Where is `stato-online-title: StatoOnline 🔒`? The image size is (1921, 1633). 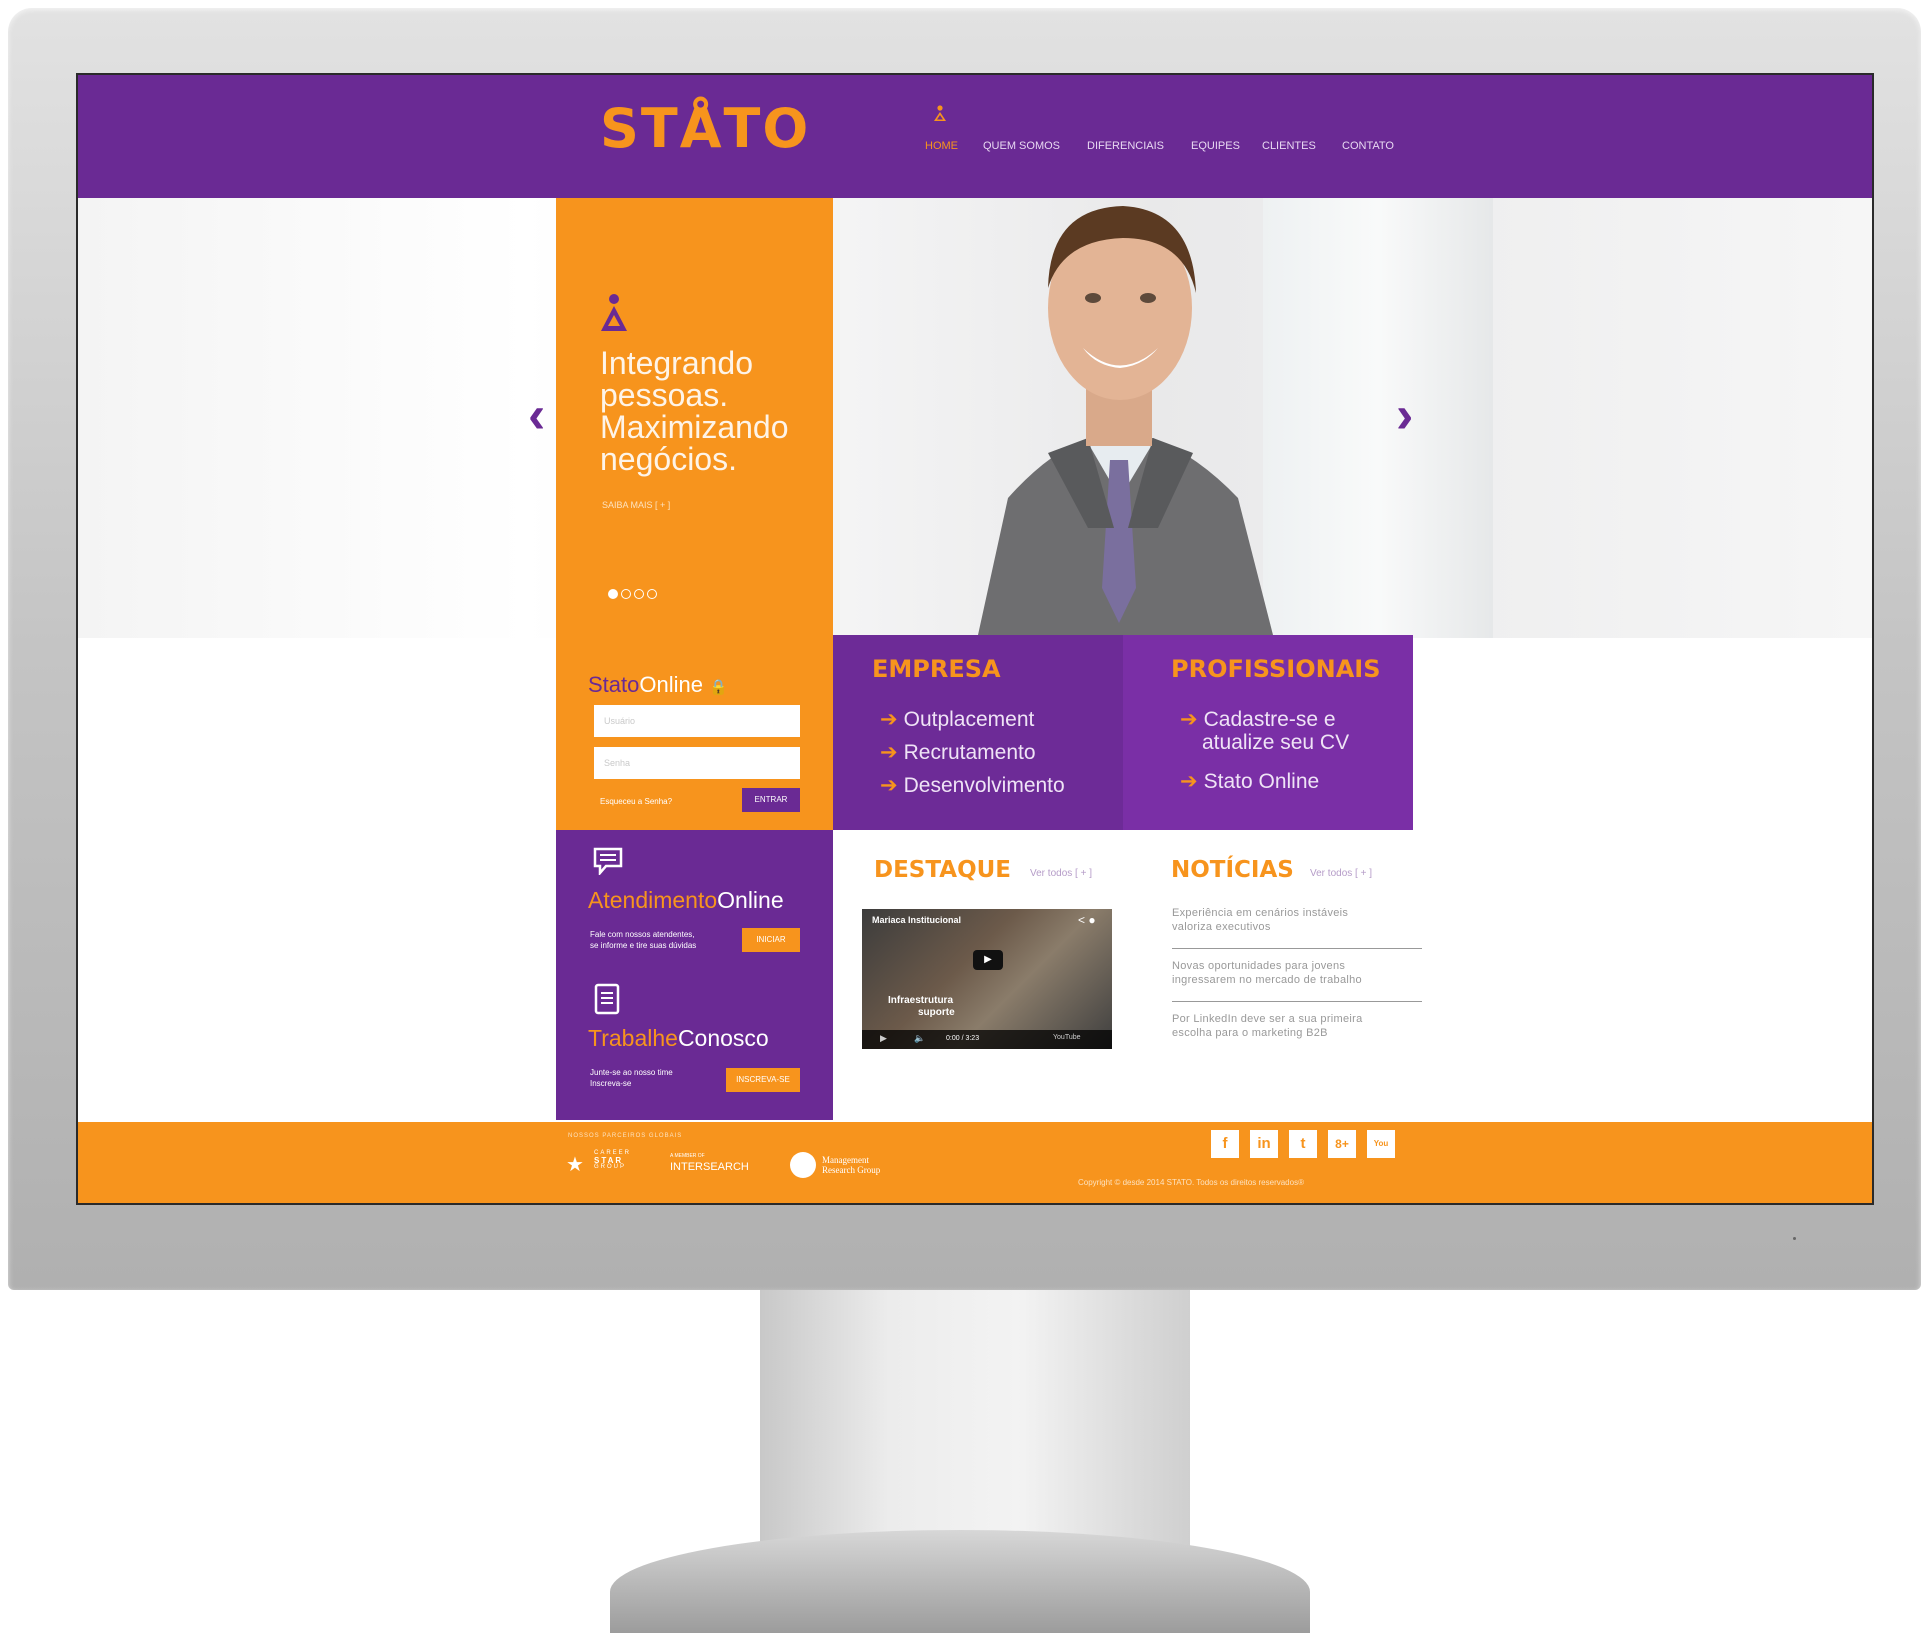
stato-online-title: StatoOnline 🔒 is located at coordinates (658, 685).